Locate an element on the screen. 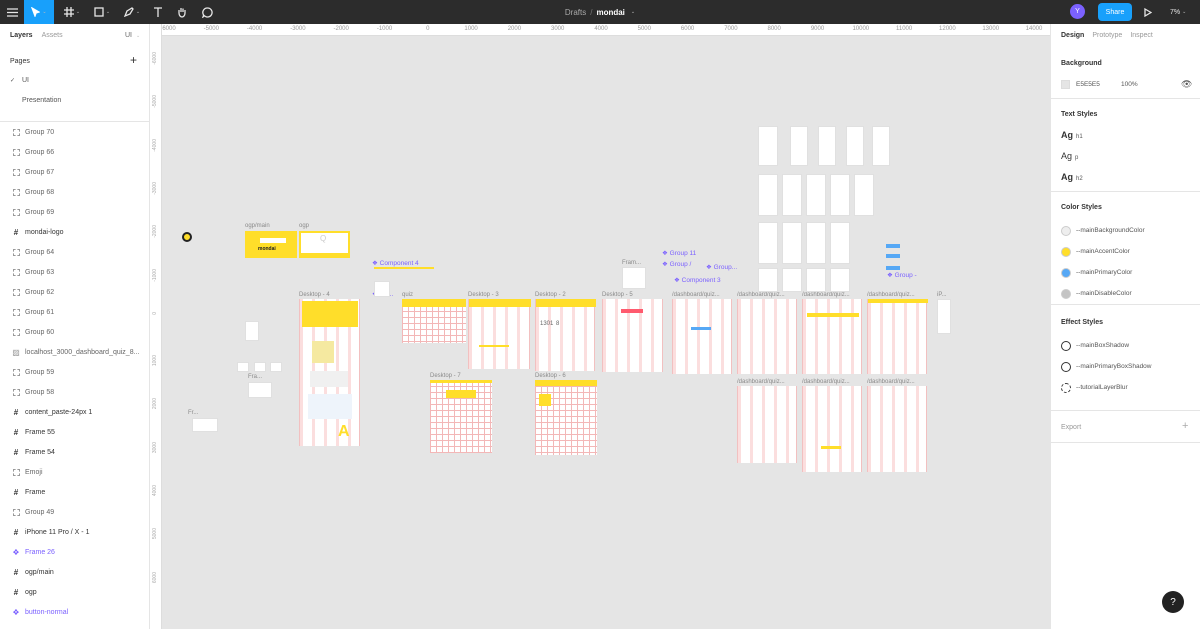  dashboard-7-frame is located at coordinates (897, 429).